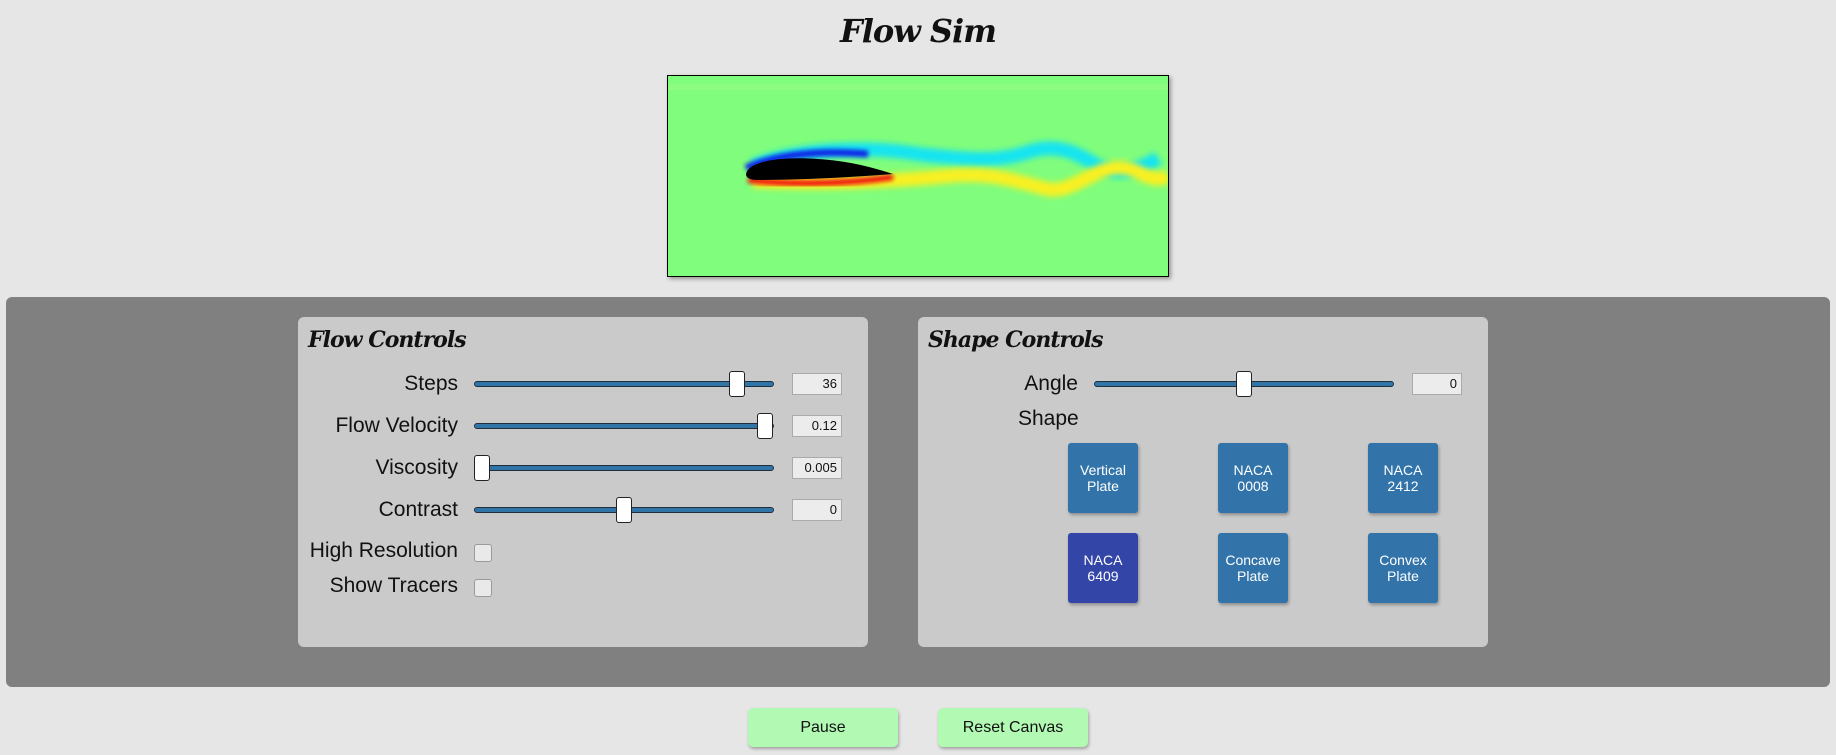 The height and width of the screenshot is (755, 1836). Describe the element at coordinates (1051, 383) in the screenshot. I see `angle-label: Angle` at that location.